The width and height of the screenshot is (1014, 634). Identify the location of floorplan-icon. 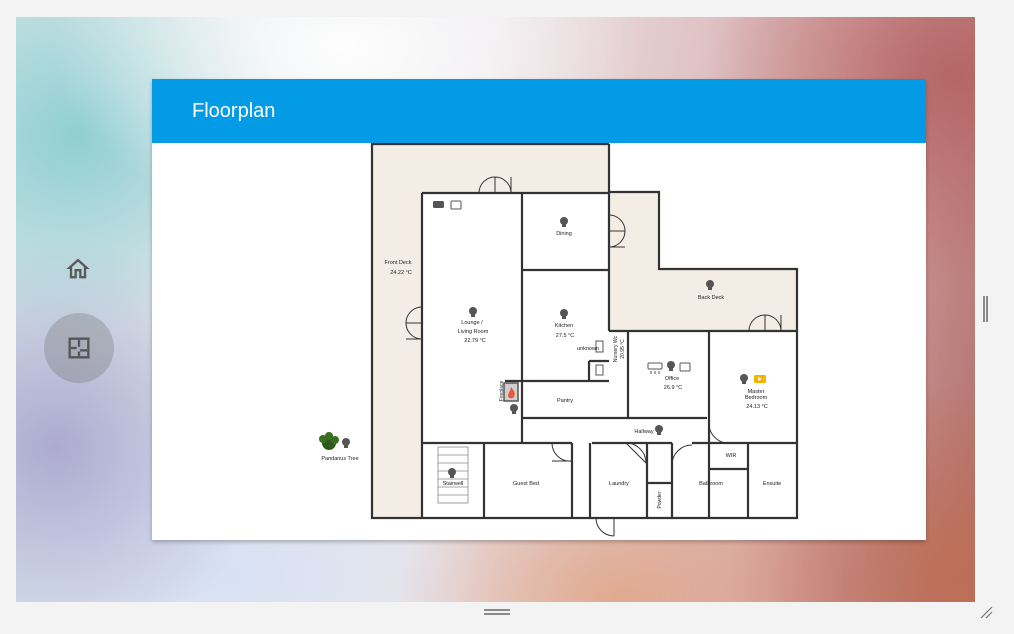
(79, 348).